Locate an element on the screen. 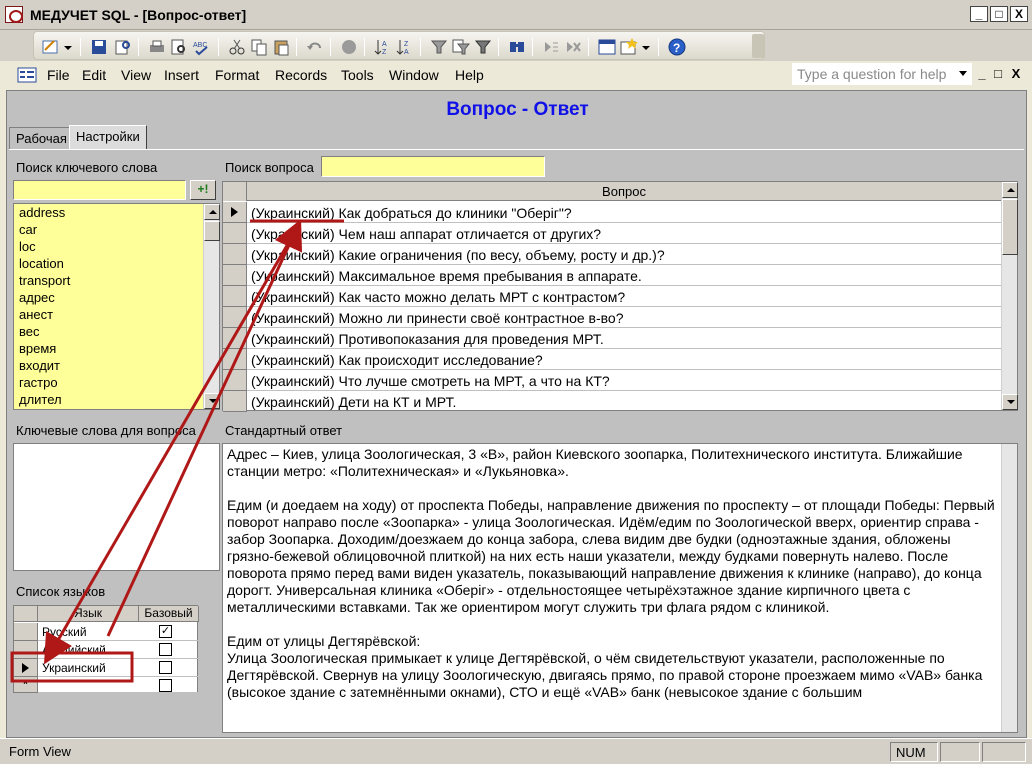 This screenshot has height=764, width=1032. menu-format: Format is located at coordinates (237, 75).